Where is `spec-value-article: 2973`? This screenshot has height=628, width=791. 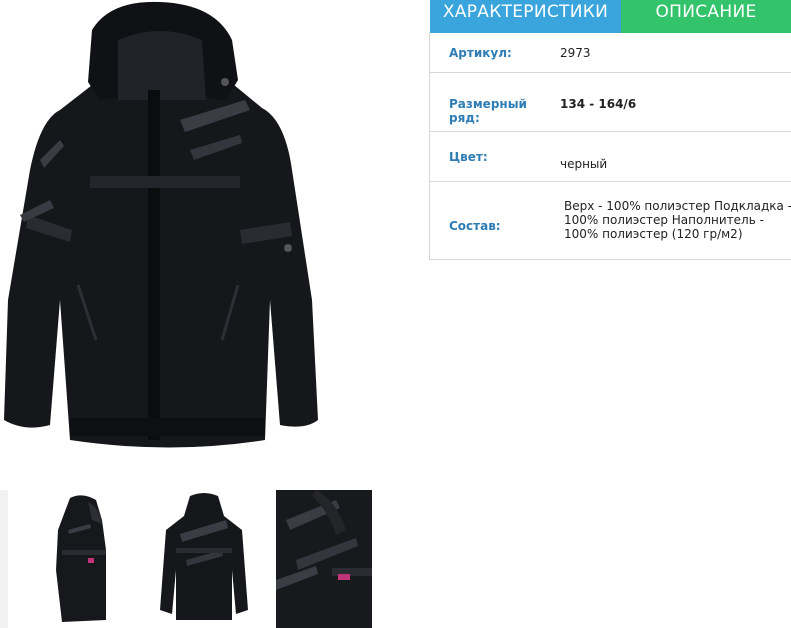
spec-value-article: 2973 is located at coordinates (575, 53).